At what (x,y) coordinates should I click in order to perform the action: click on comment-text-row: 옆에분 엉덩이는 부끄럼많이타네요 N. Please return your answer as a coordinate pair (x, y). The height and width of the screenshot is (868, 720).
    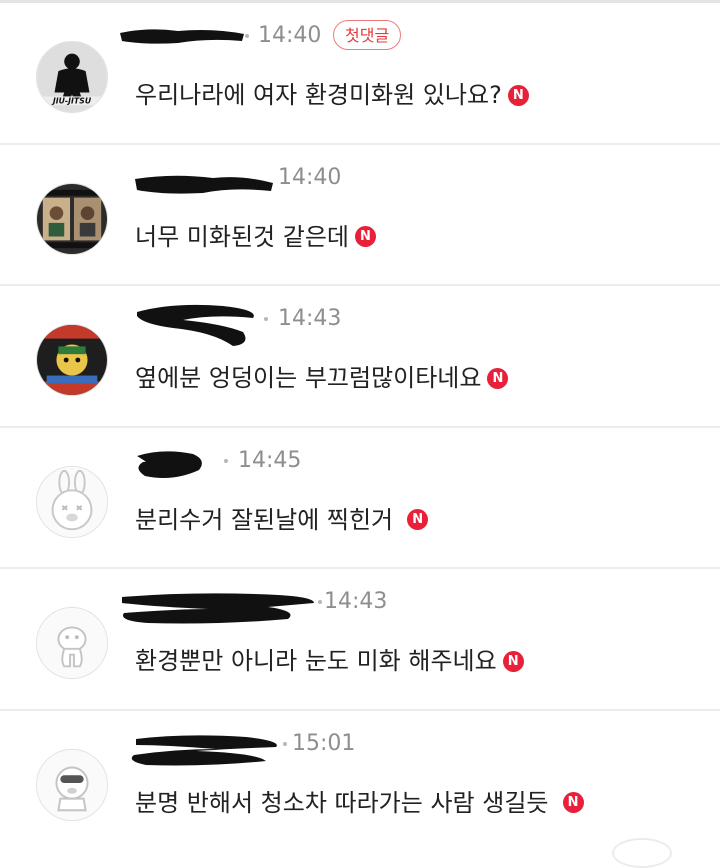
    Looking at the image, I should click on (322, 378).